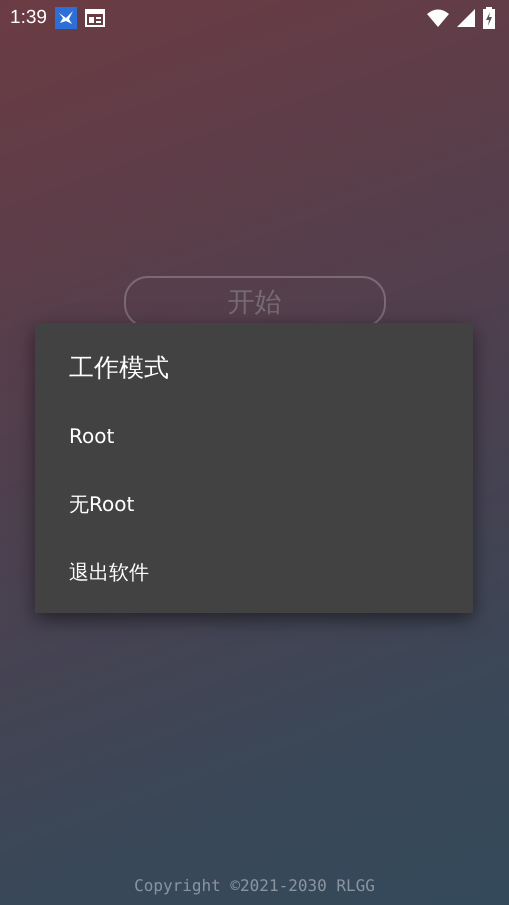 The height and width of the screenshot is (905, 509). What do you see at coordinates (254, 504) in the screenshot?
I see `menu-option: 无Root` at bounding box center [254, 504].